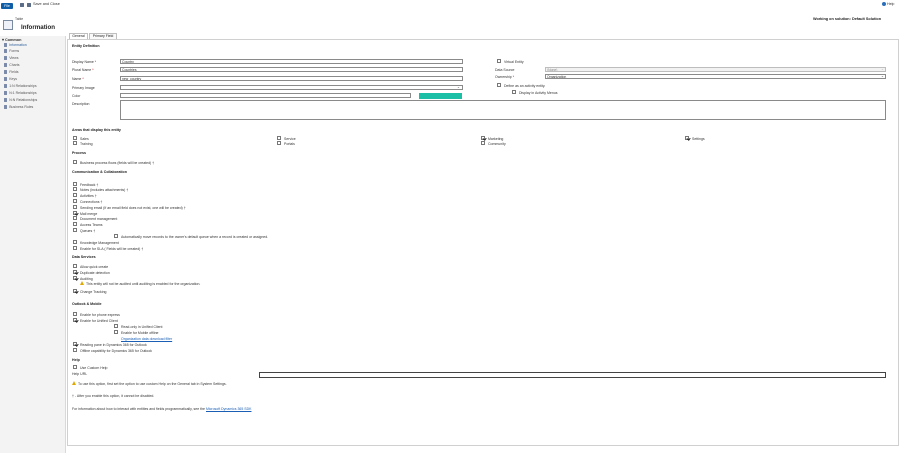 This screenshot has height=453, width=900. I want to click on area-sales-checkbox, so click(75, 138).